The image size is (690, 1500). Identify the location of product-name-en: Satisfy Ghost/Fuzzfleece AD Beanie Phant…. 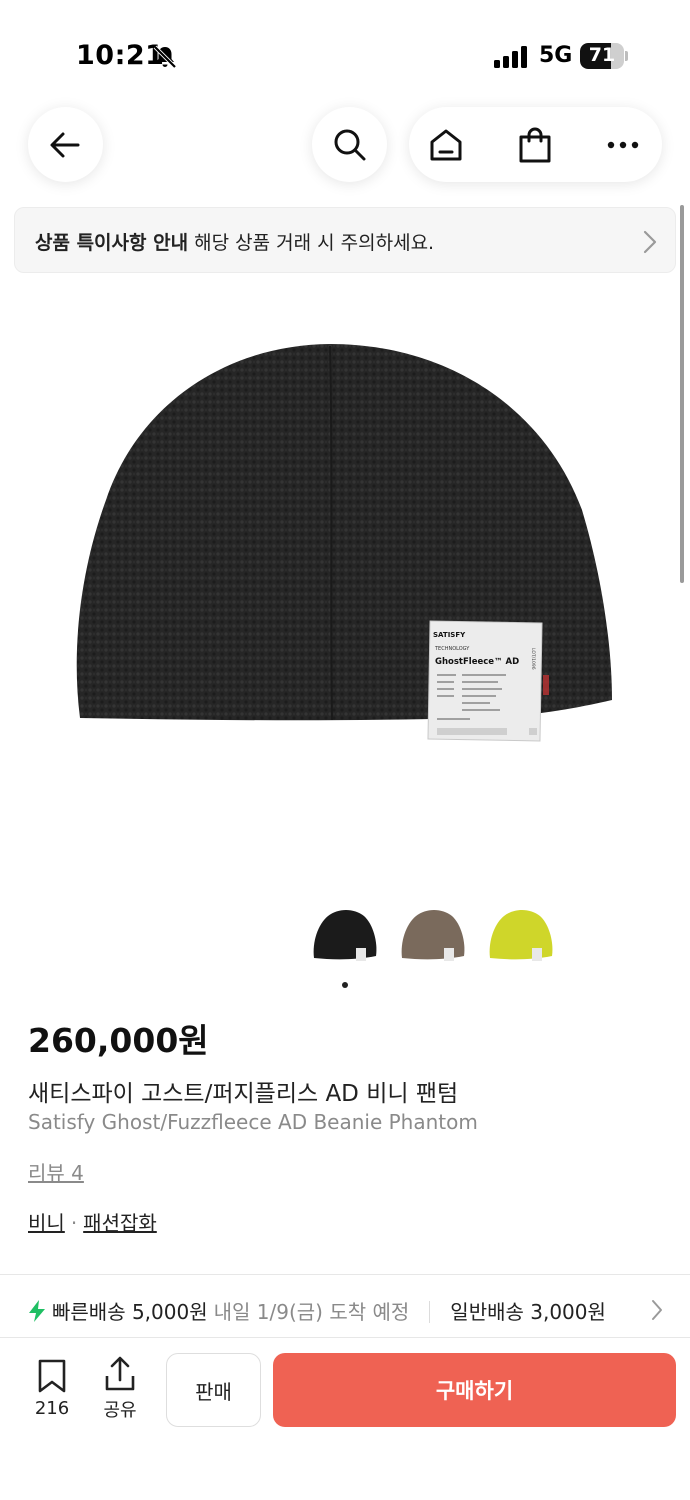
(253, 1122).